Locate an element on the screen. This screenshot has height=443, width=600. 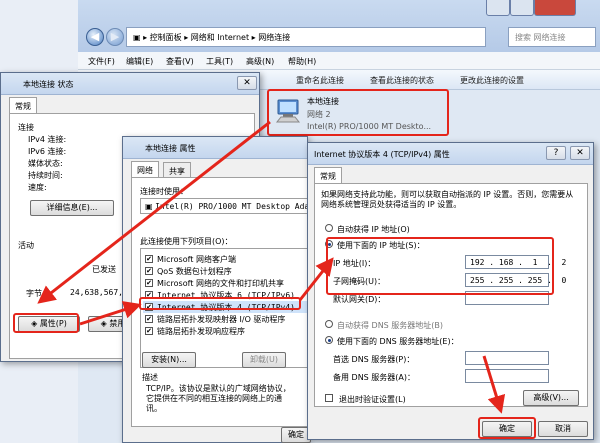
arrow-to-ip-settings is located at coordinates (316, 279).